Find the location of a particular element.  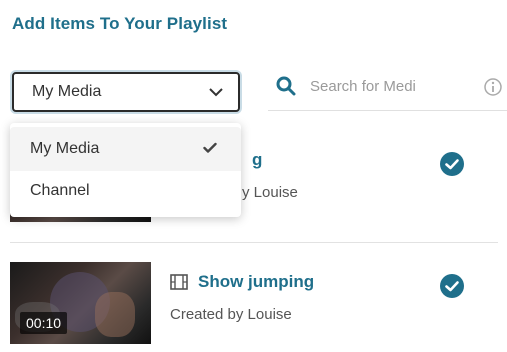

item-title: g is located at coordinates (257, 160).